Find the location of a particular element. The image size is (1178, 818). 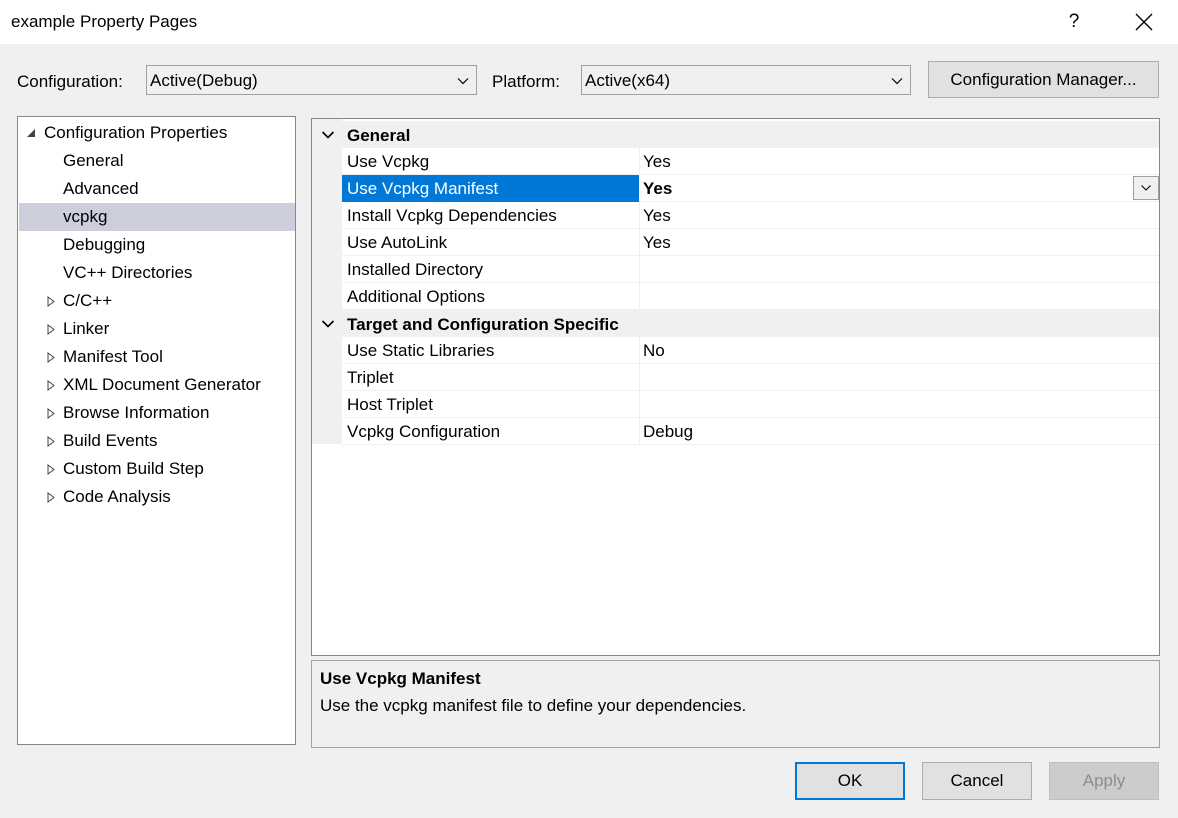

tree-item-code-analysis: Code Analysis is located at coordinates (157, 497).